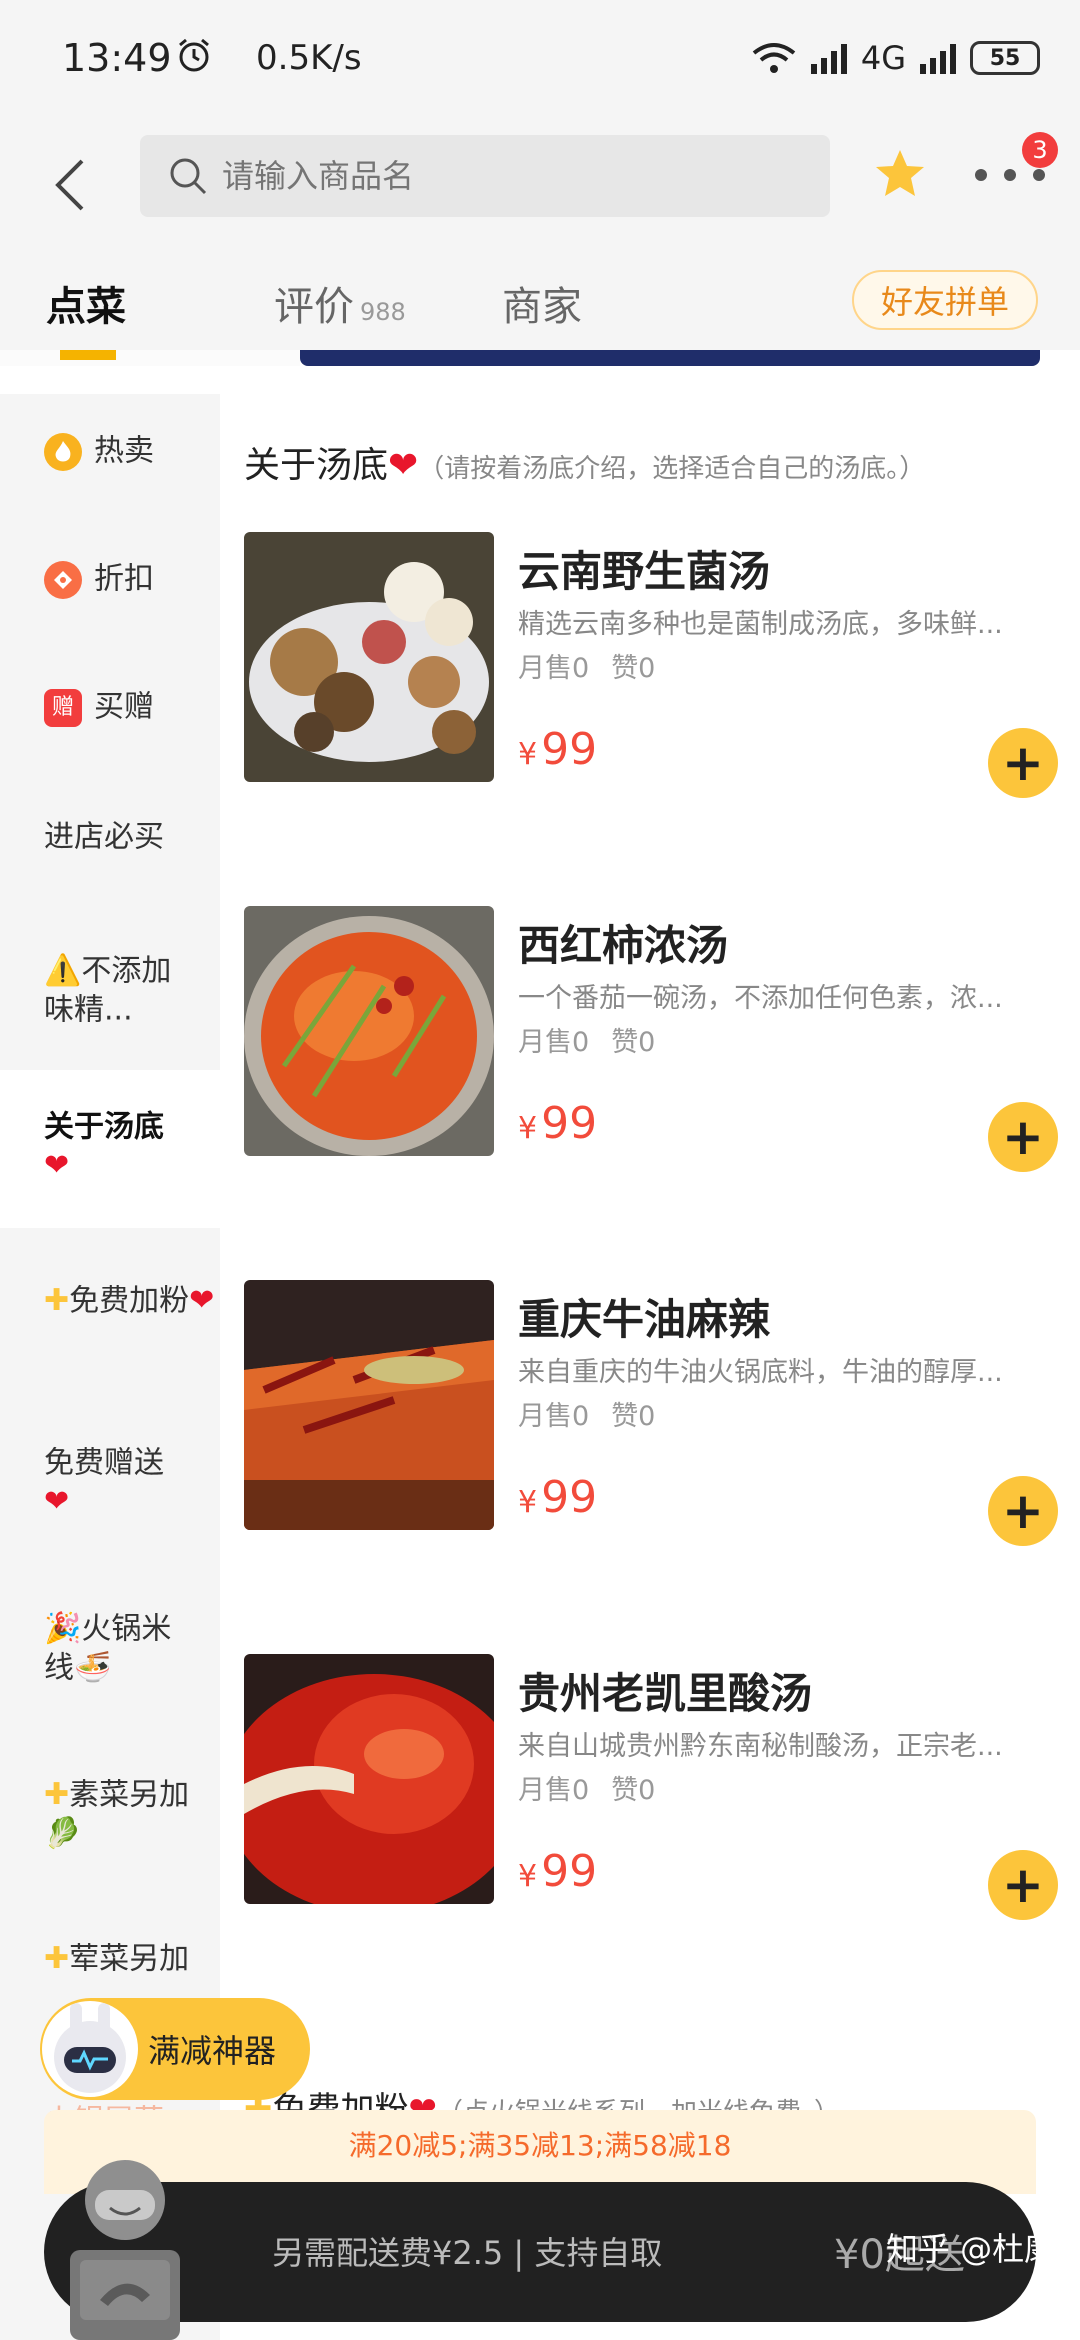  I want to click on sidebar-item-label: 免费加粉, so click(129, 1301).